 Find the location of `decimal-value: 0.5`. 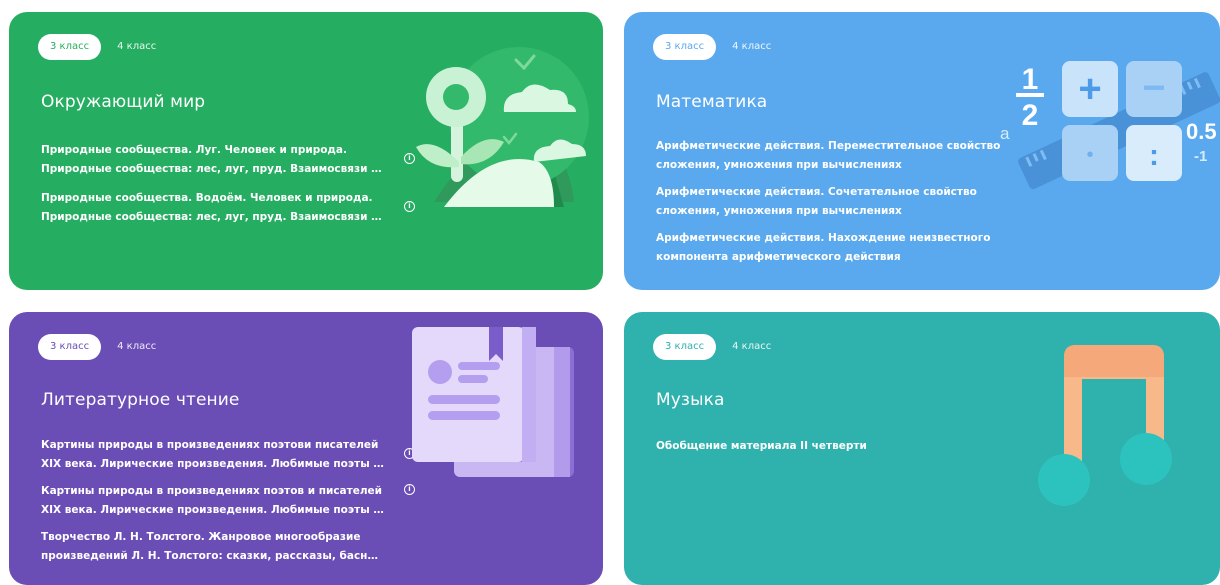

decimal-value: 0.5 is located at coordinates (1201, 131).